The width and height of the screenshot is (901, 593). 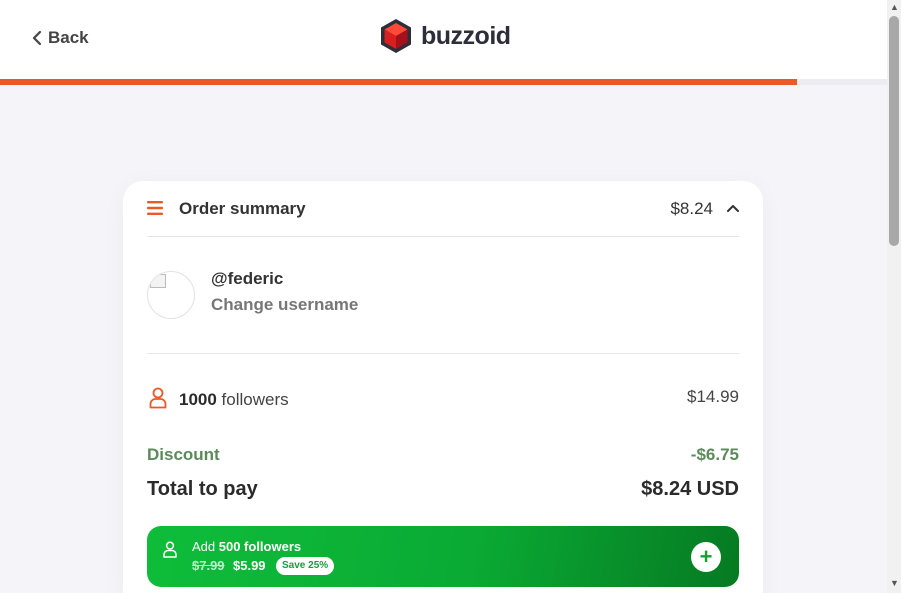 What do you see at coordinates (713, 396) in the screenshot?
I see `order-item-price: $14.99` at bounding box center [713, 396].